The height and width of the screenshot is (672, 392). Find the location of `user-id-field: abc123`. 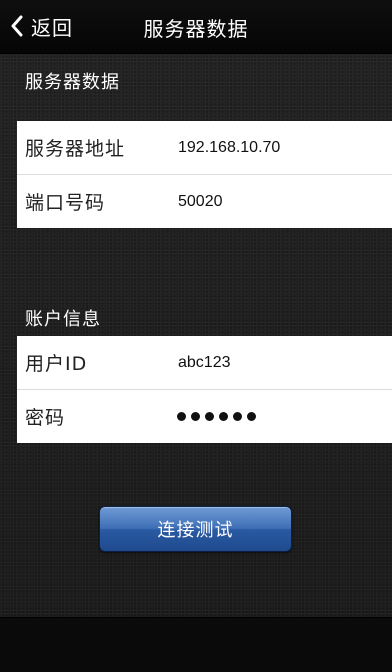

user-id-field: abc123 is located at coordinates (204, 363).